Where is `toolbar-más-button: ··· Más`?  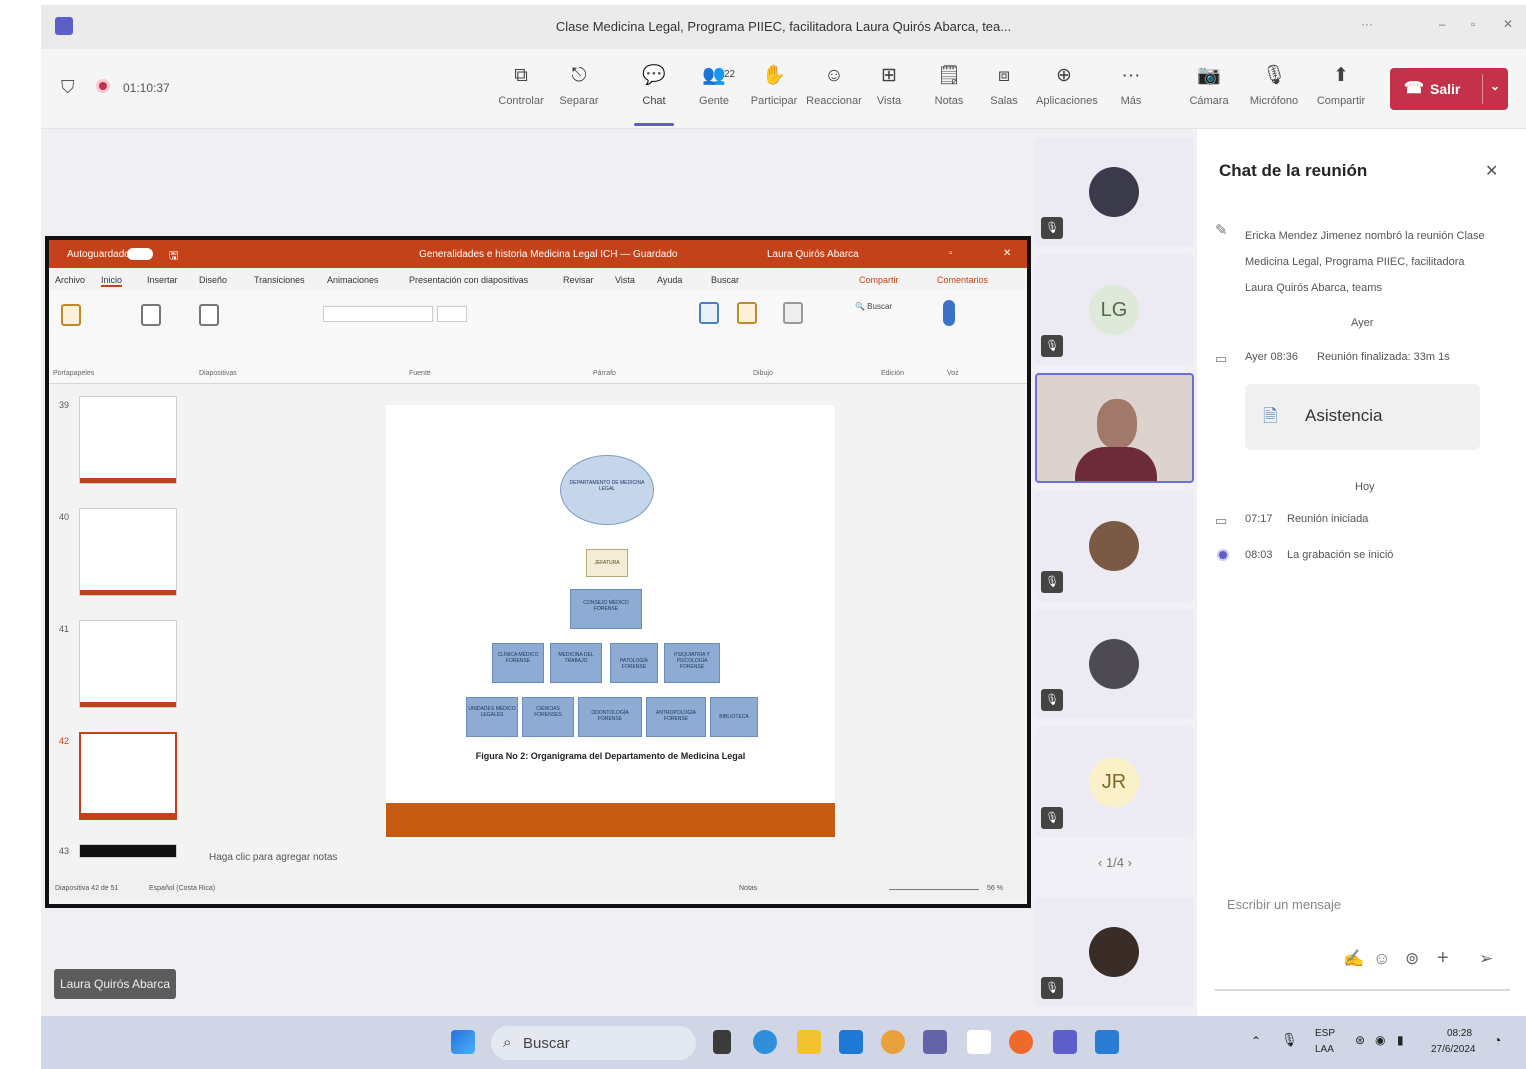 toolbar-más-button: ··· Más is located at coordinates (1131, 85).